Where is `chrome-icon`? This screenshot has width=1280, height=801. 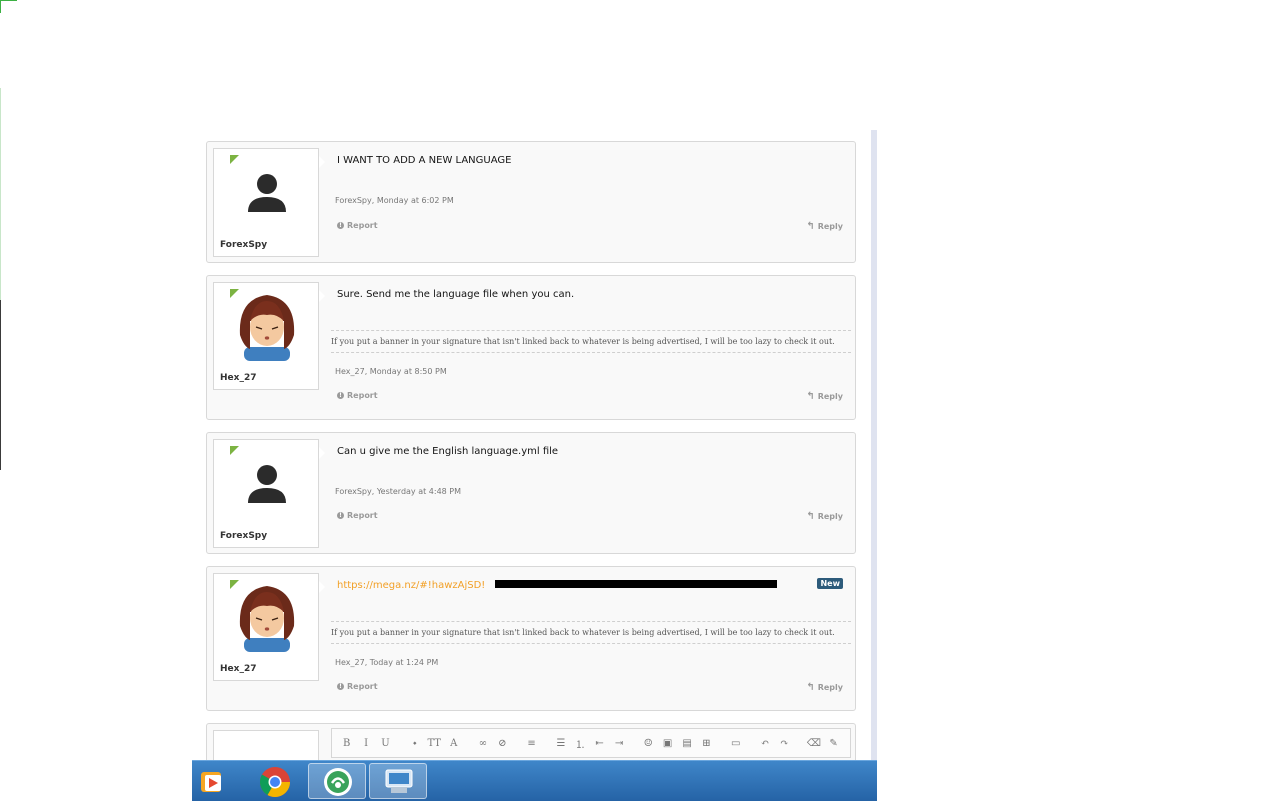
chrome-icon is located at coordinates (275, 781).